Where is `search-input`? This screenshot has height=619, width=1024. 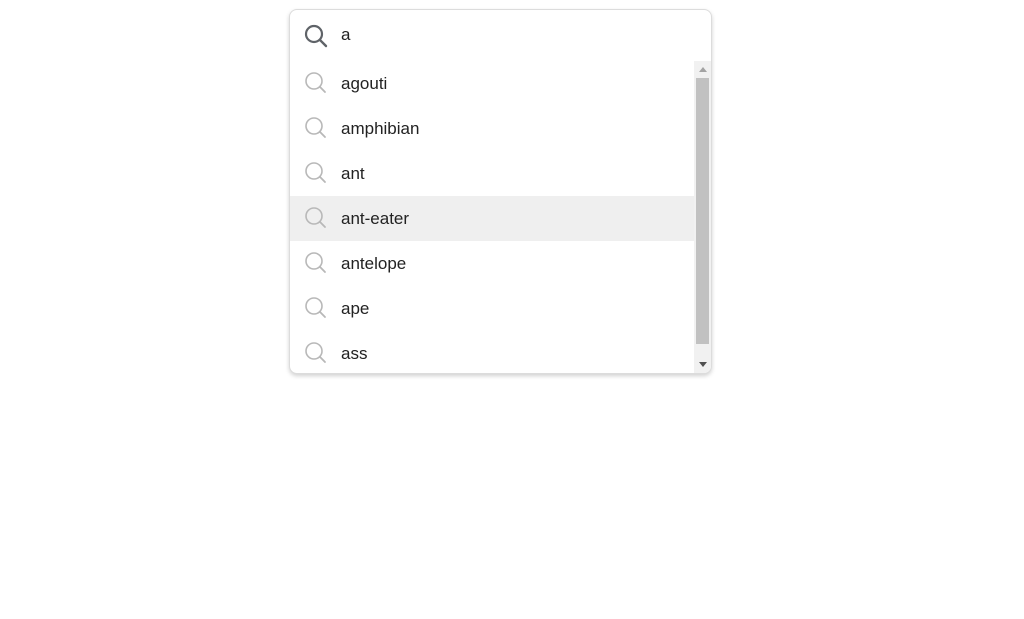
search-input is located at coordinates (511, 35).